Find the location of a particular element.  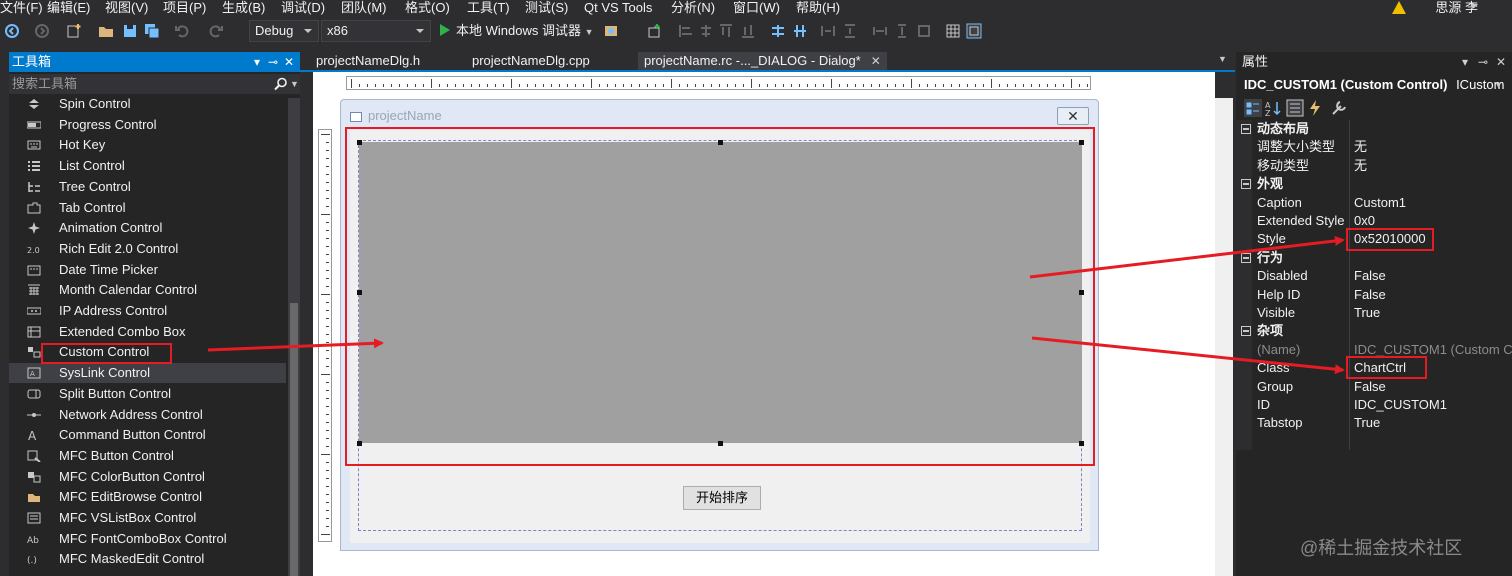

object-selector: IDC_CUSTOM1 (Custom Control) ICustom ▼ is located at coordinates (1374, 85).